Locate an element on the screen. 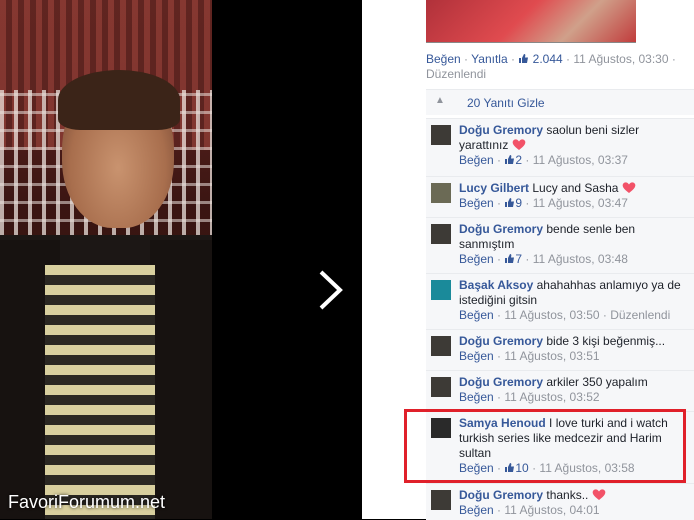 This screenshot has height=520, width=694. reply-actions: Beğen · 9 · 11 Ağustos, 03:47 is located at coordinates (543, 203).